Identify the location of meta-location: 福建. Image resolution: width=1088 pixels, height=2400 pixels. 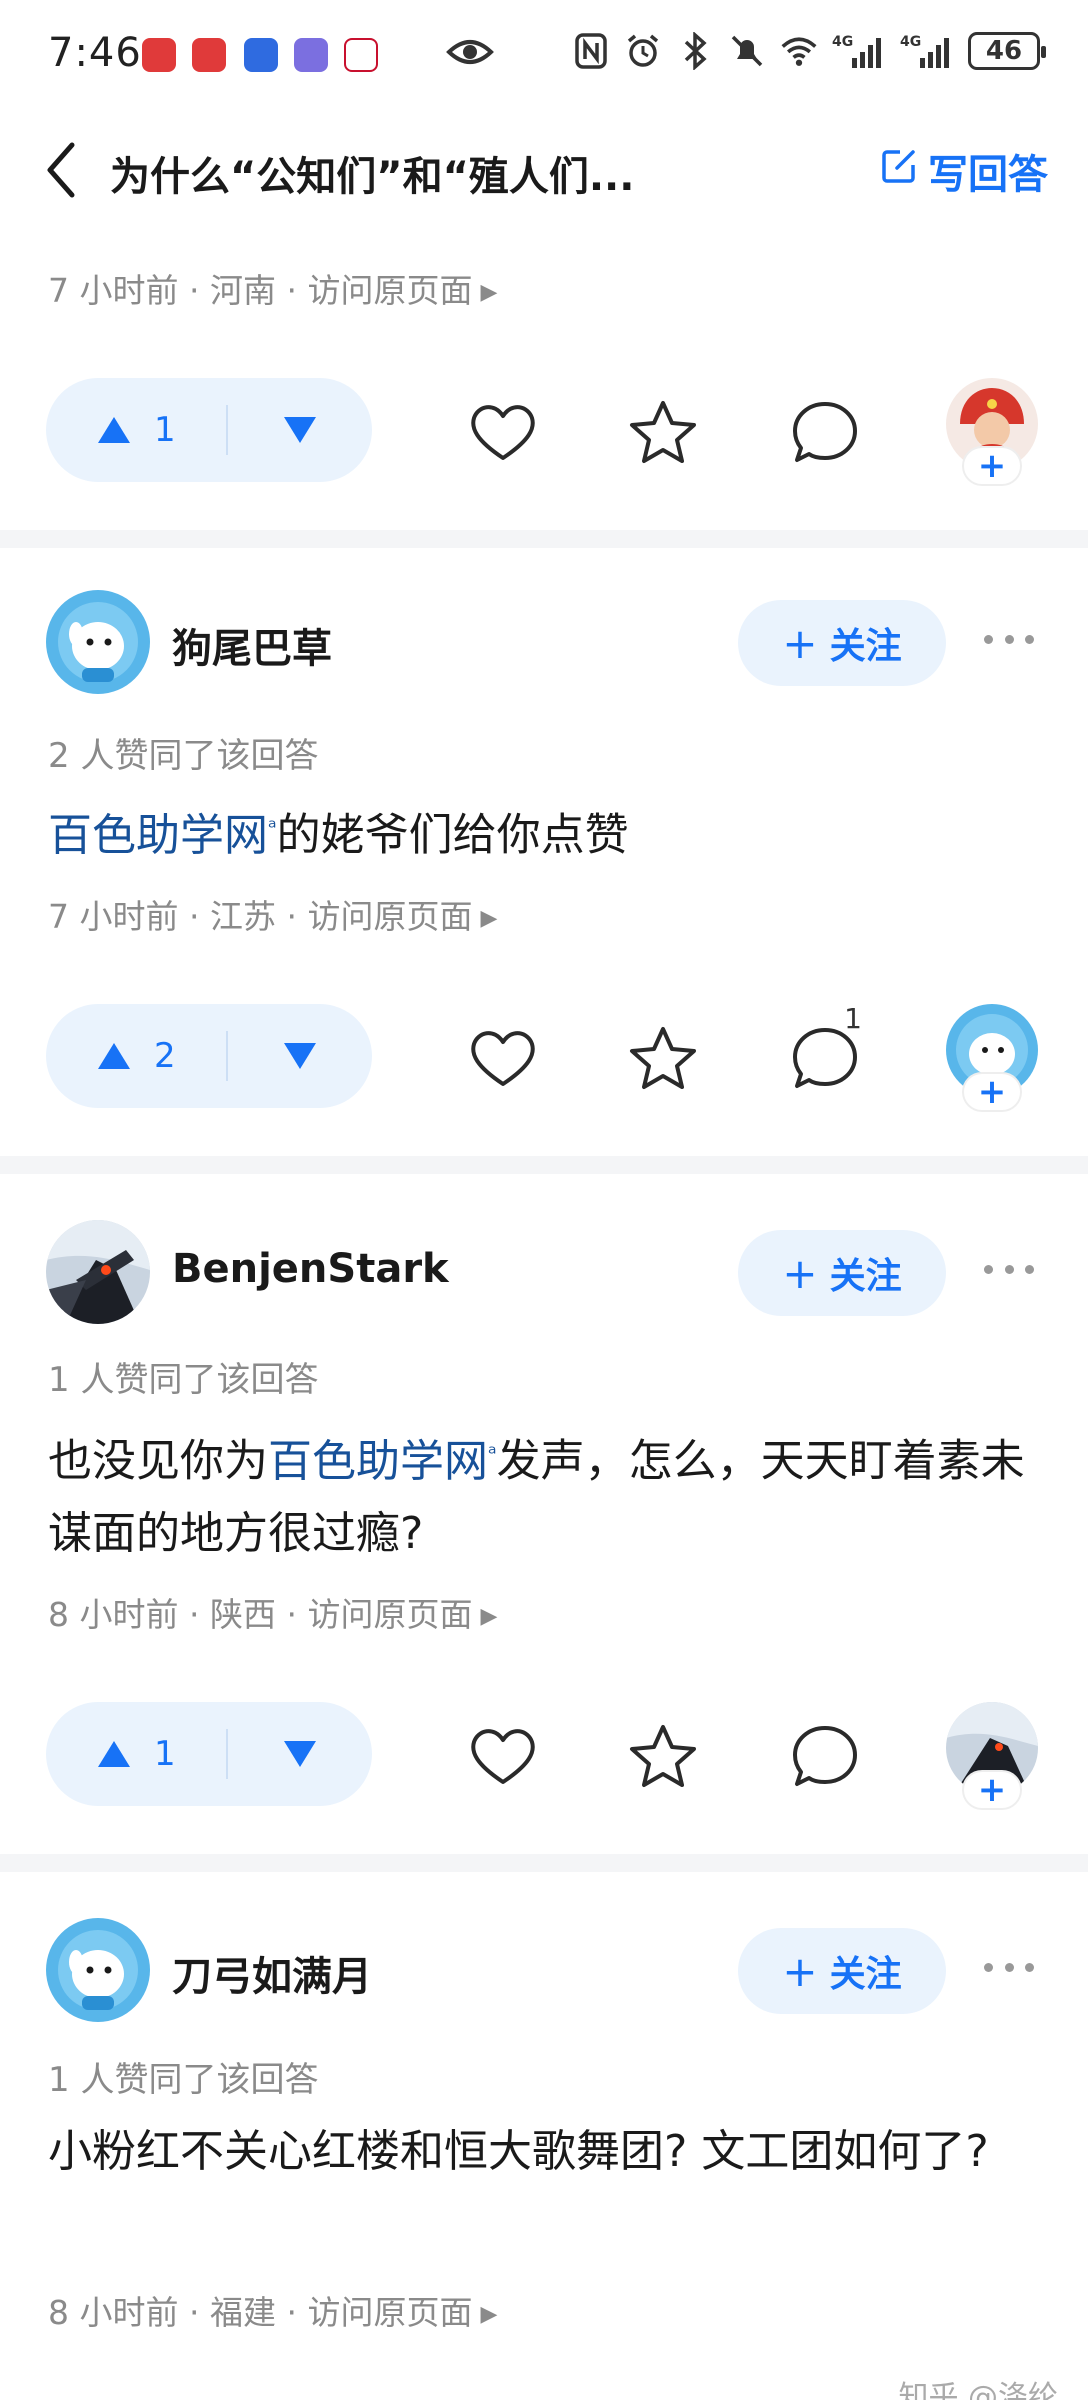
(242, 2312).